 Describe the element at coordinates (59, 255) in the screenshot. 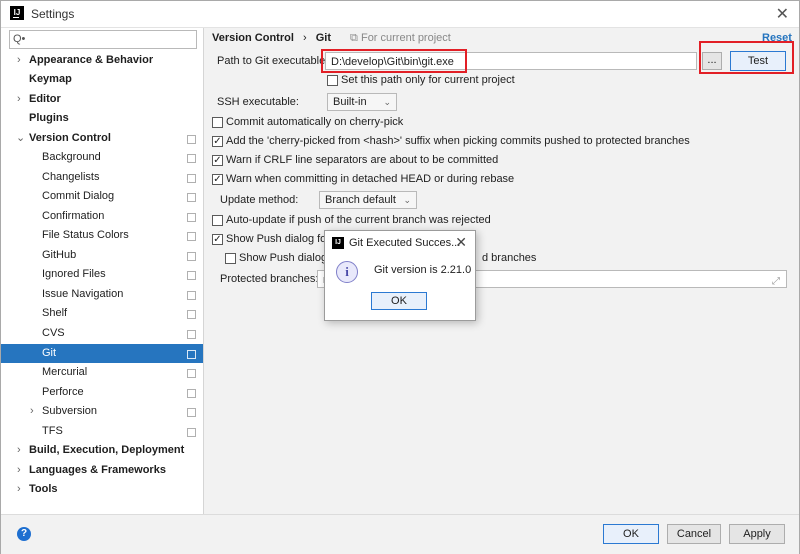

I see `sidebar-item-label: GitHub` at that location.